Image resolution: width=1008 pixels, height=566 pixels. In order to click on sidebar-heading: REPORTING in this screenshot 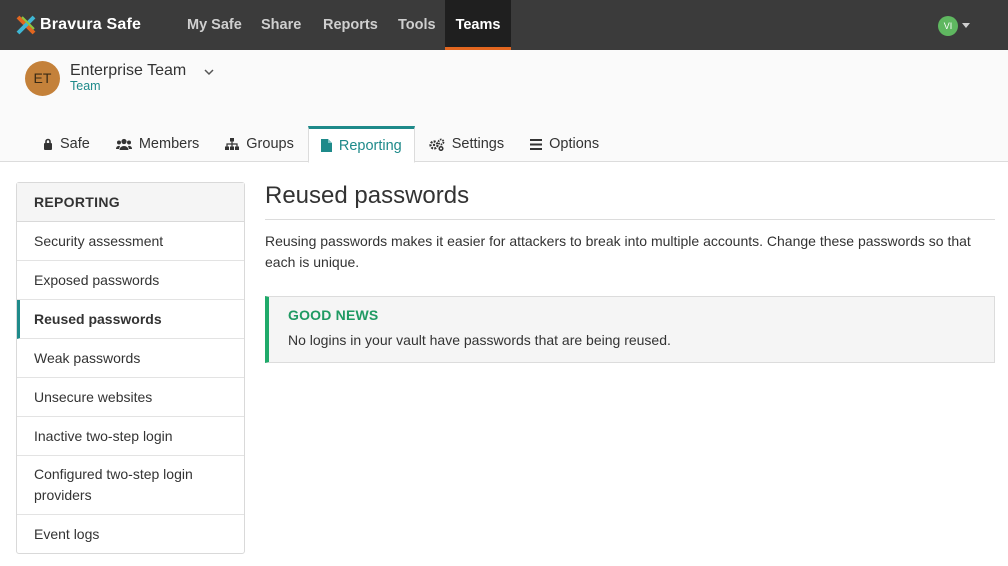, I will do `click(130, 202)`.